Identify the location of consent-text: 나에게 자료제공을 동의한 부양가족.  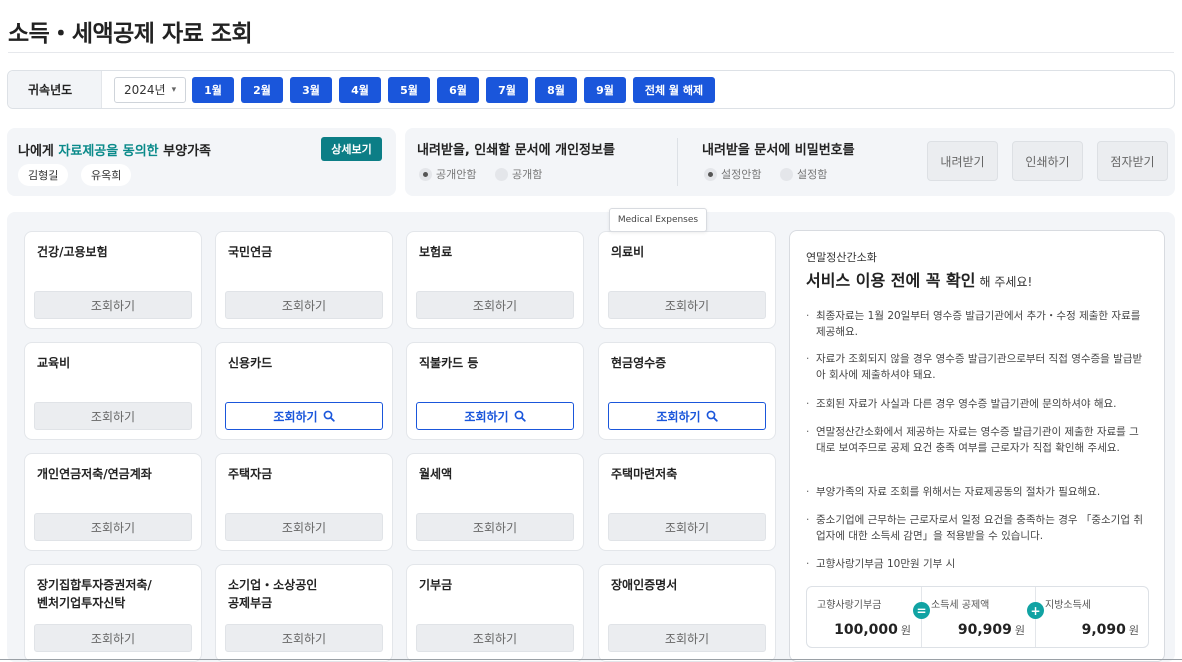
(114, 149).